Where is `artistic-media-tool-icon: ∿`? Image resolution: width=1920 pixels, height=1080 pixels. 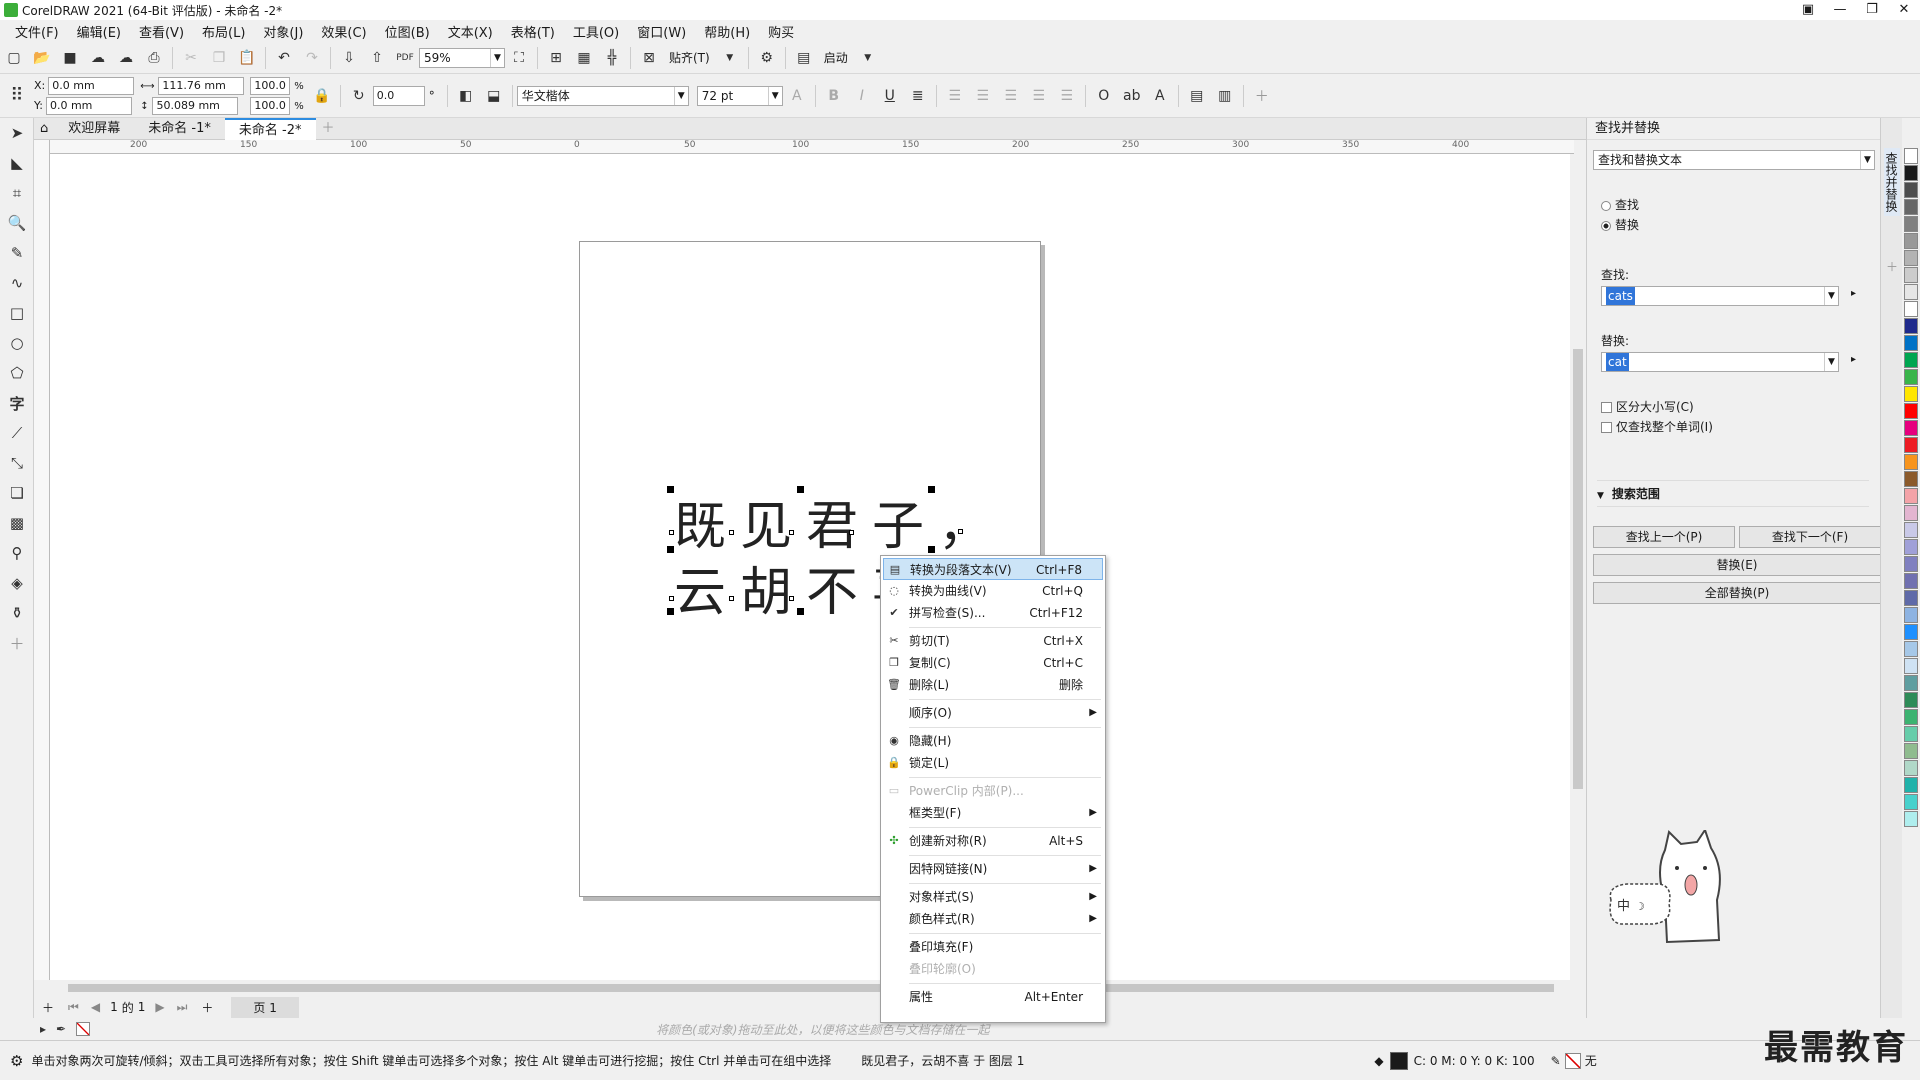 artistic-media-tool-icon: ∿ is located at coordinates (17, 283).